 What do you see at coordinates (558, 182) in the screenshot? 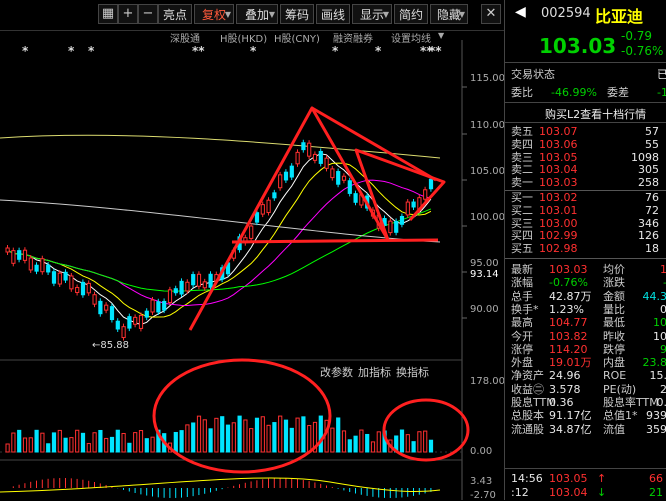
I see `ask-price: 103.03` at bounding box center [558, 182].